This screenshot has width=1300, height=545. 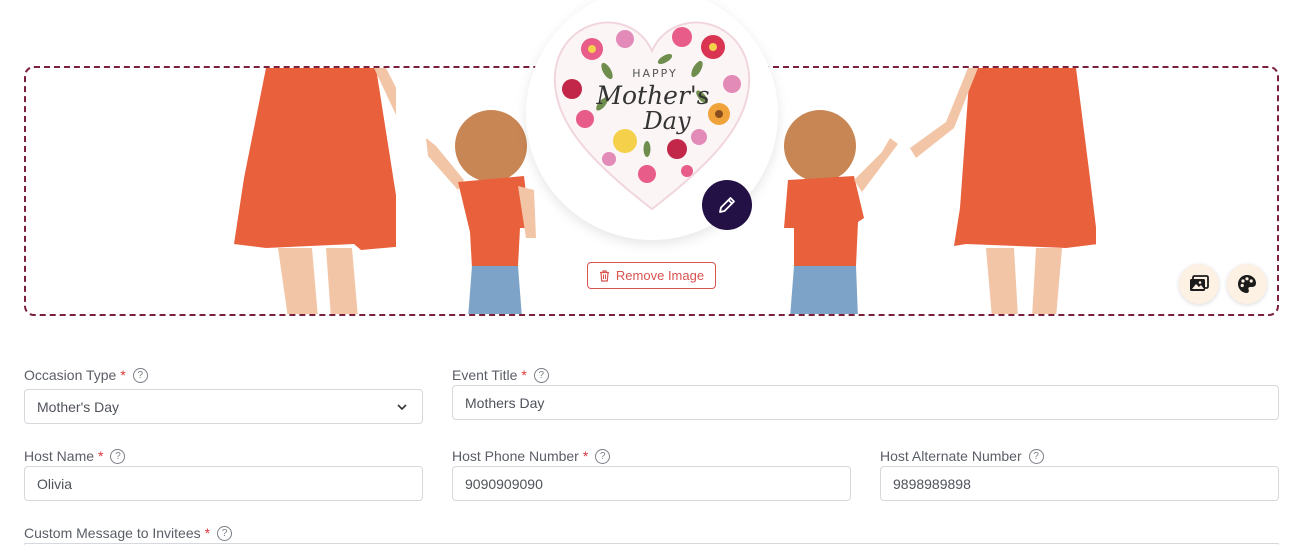 I want to click on host-name-label: Host Name, so click(x=59, y=456).